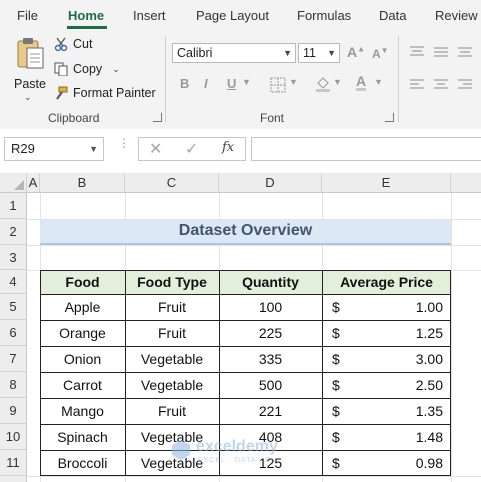 The height and width of the screenshot is (482, 481). I want to click on cancel-icon: ✕, so click(155, 149).